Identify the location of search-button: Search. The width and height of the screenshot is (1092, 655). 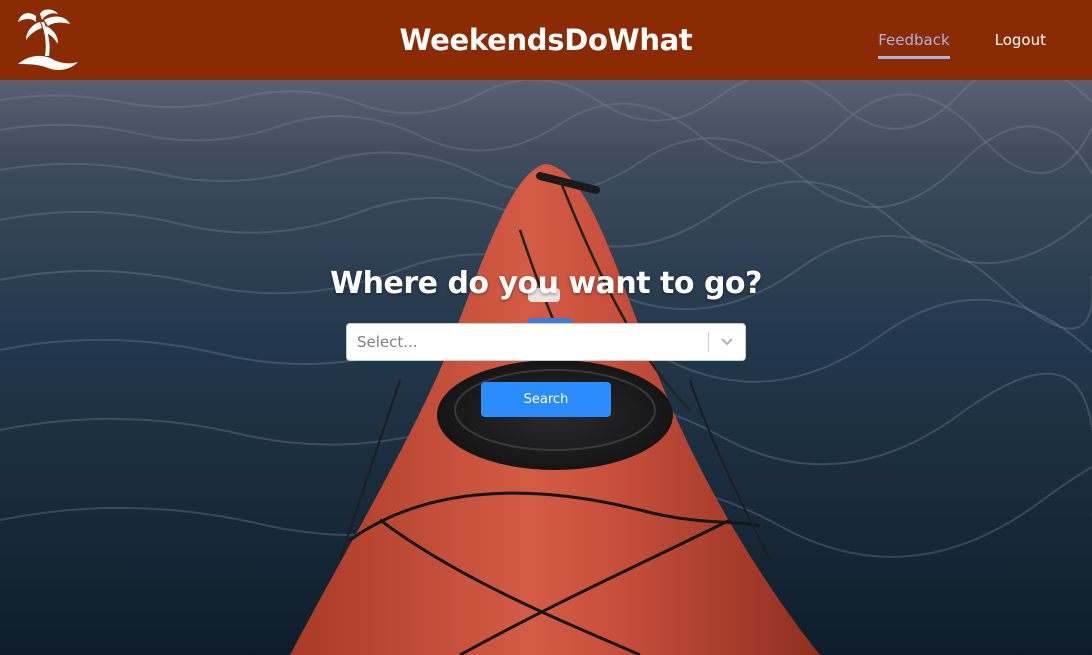
(546, 399).